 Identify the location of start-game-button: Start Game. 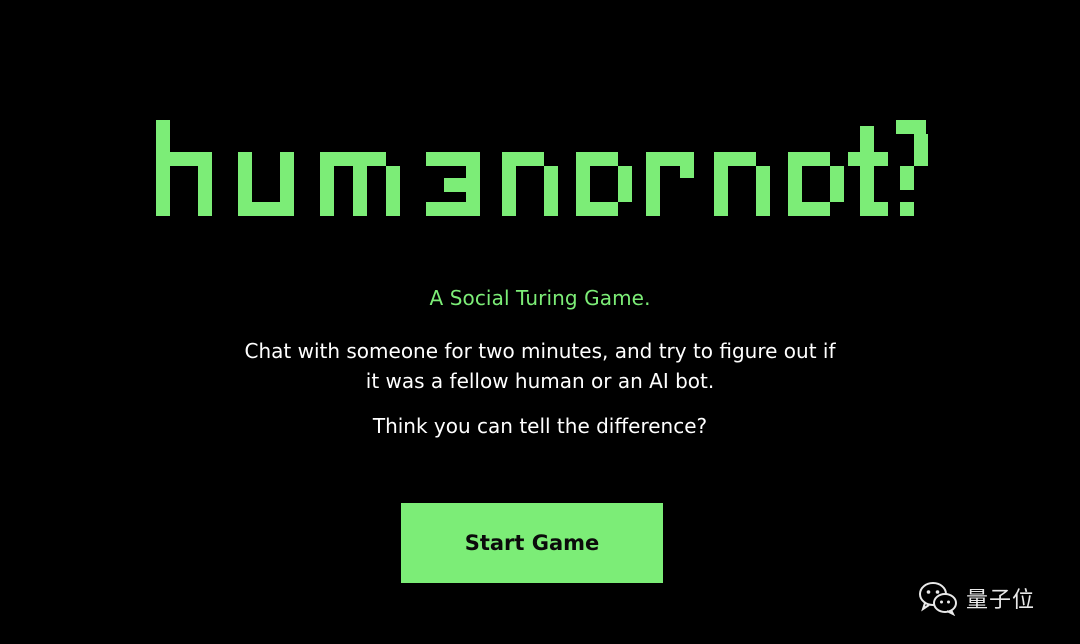
(532, 543).